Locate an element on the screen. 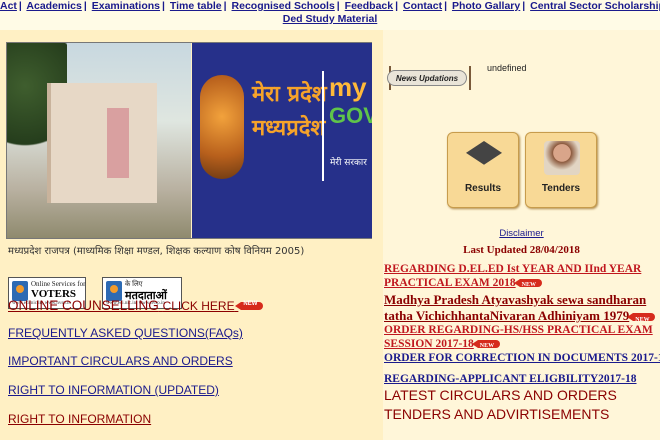 This screenshot has width=660, height=440. mygov-my: my is located at coordinates (348, 87).